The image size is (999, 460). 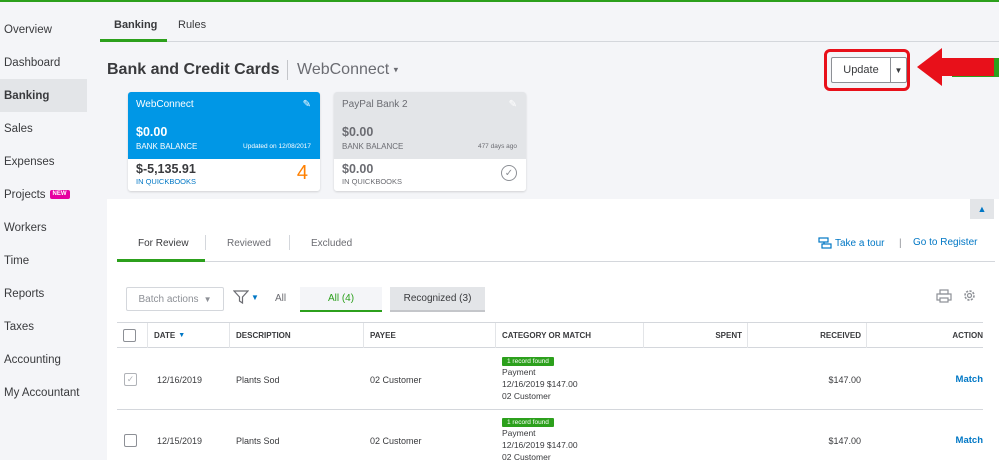 I want to click on card-qb-balance: $-5,135.91, so click(x=166, y=169).